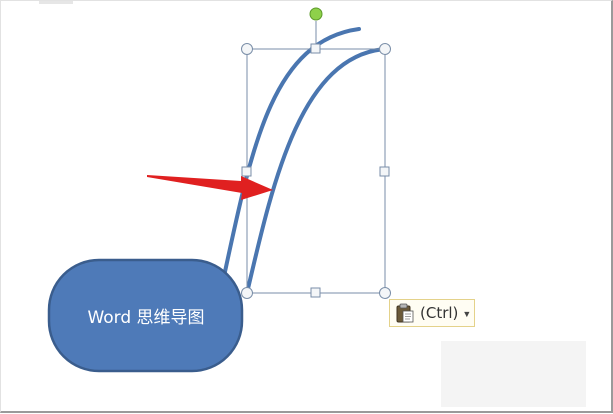  Describe the element at coordinates (247, 293) in the screenshot. I see `resize-handle-bottom-left` at that location.